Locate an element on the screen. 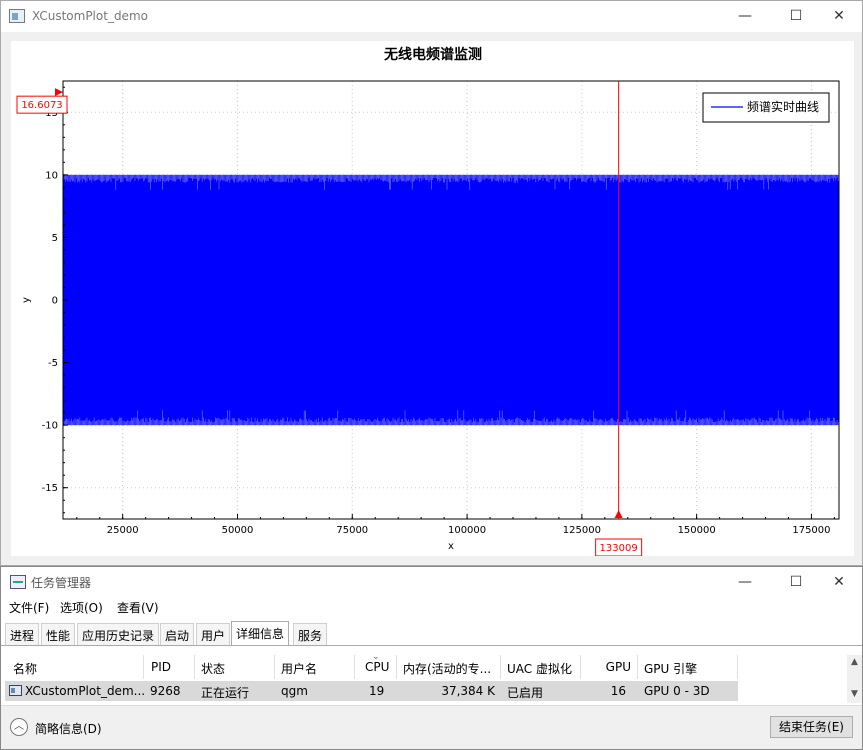 This screenshot has width=863, height=750. end-task-button: 结束任务(E) is located at coordinates (811, 727).